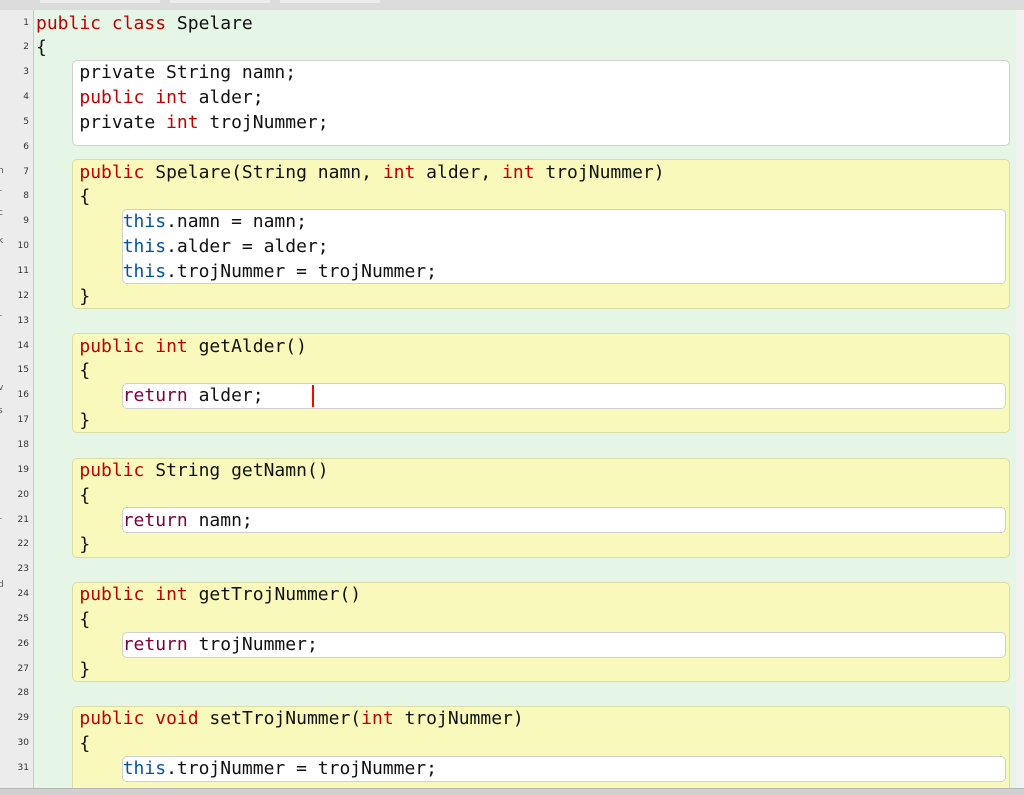 The height and width of the screenshot is (795, 1024). I want to click on line-number: 16, so click(23, 395).